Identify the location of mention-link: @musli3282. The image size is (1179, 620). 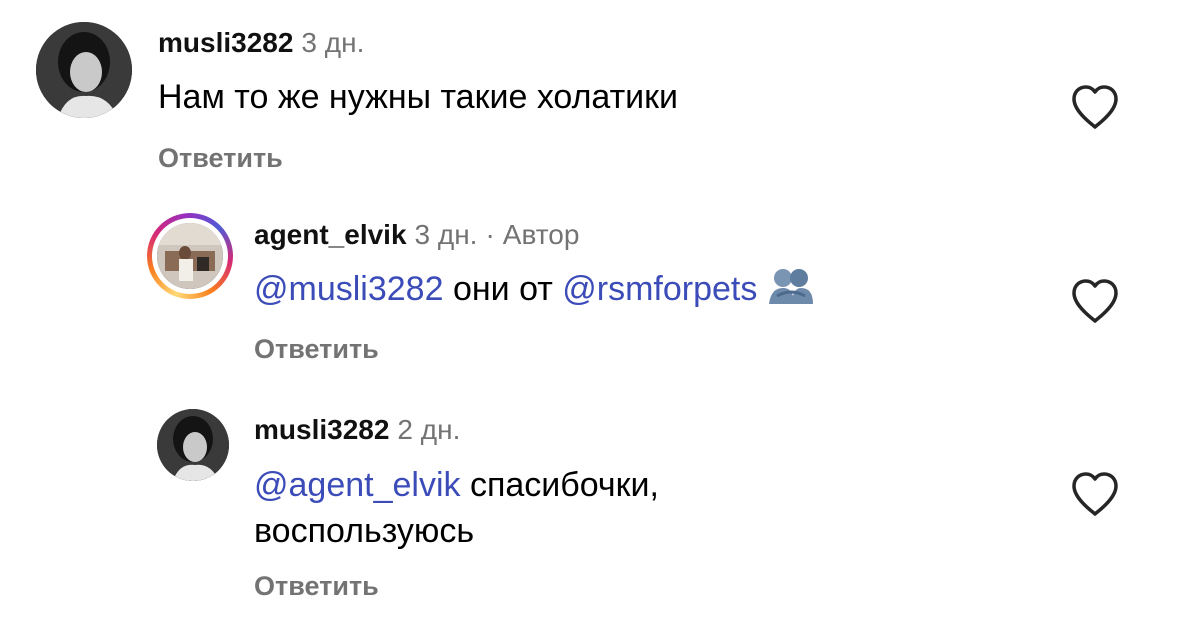
(349, 289).